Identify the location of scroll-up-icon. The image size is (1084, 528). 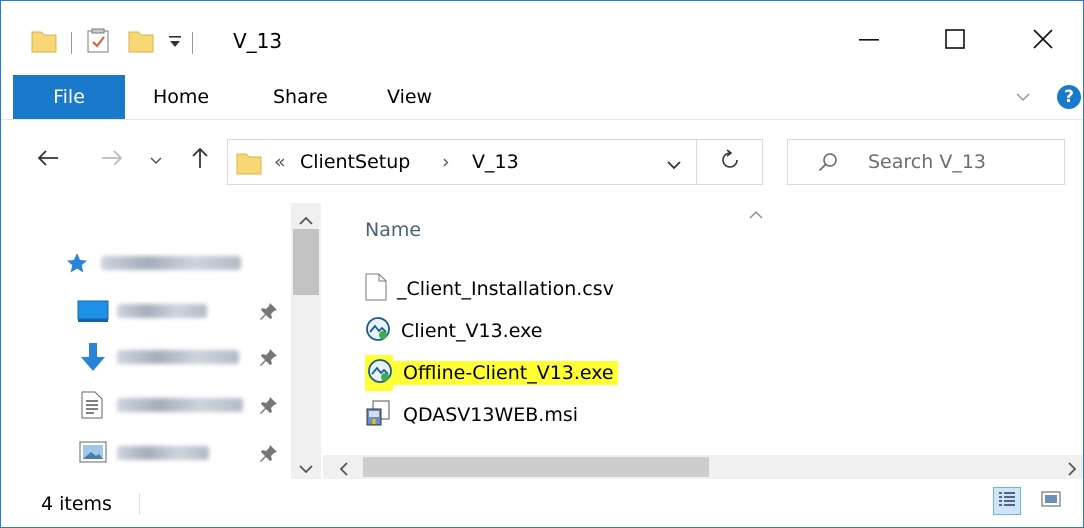
(306, 220).